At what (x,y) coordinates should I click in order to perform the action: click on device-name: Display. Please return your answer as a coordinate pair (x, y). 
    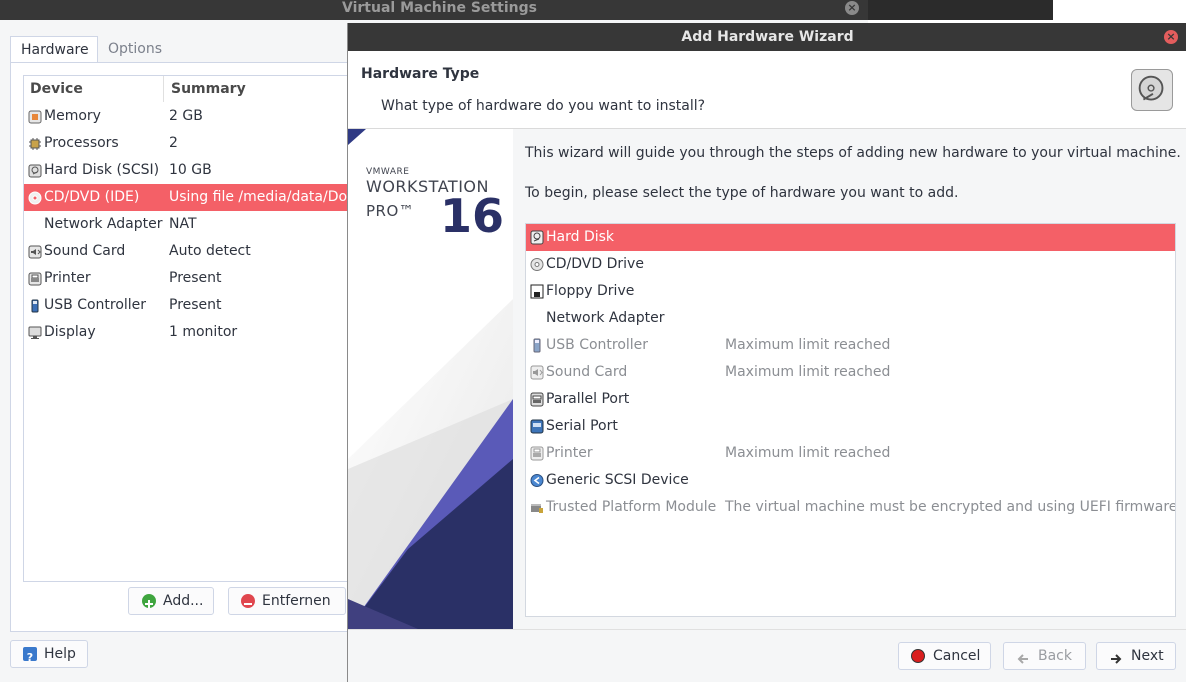
    Looking at the image, I should click on (70, 332).